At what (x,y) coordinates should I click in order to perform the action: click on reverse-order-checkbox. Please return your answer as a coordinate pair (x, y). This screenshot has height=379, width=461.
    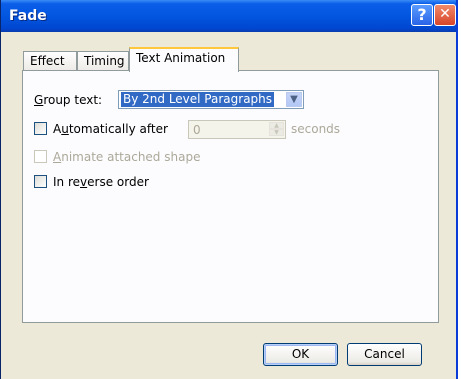
    Looking at the image, I should click on (40, 181).